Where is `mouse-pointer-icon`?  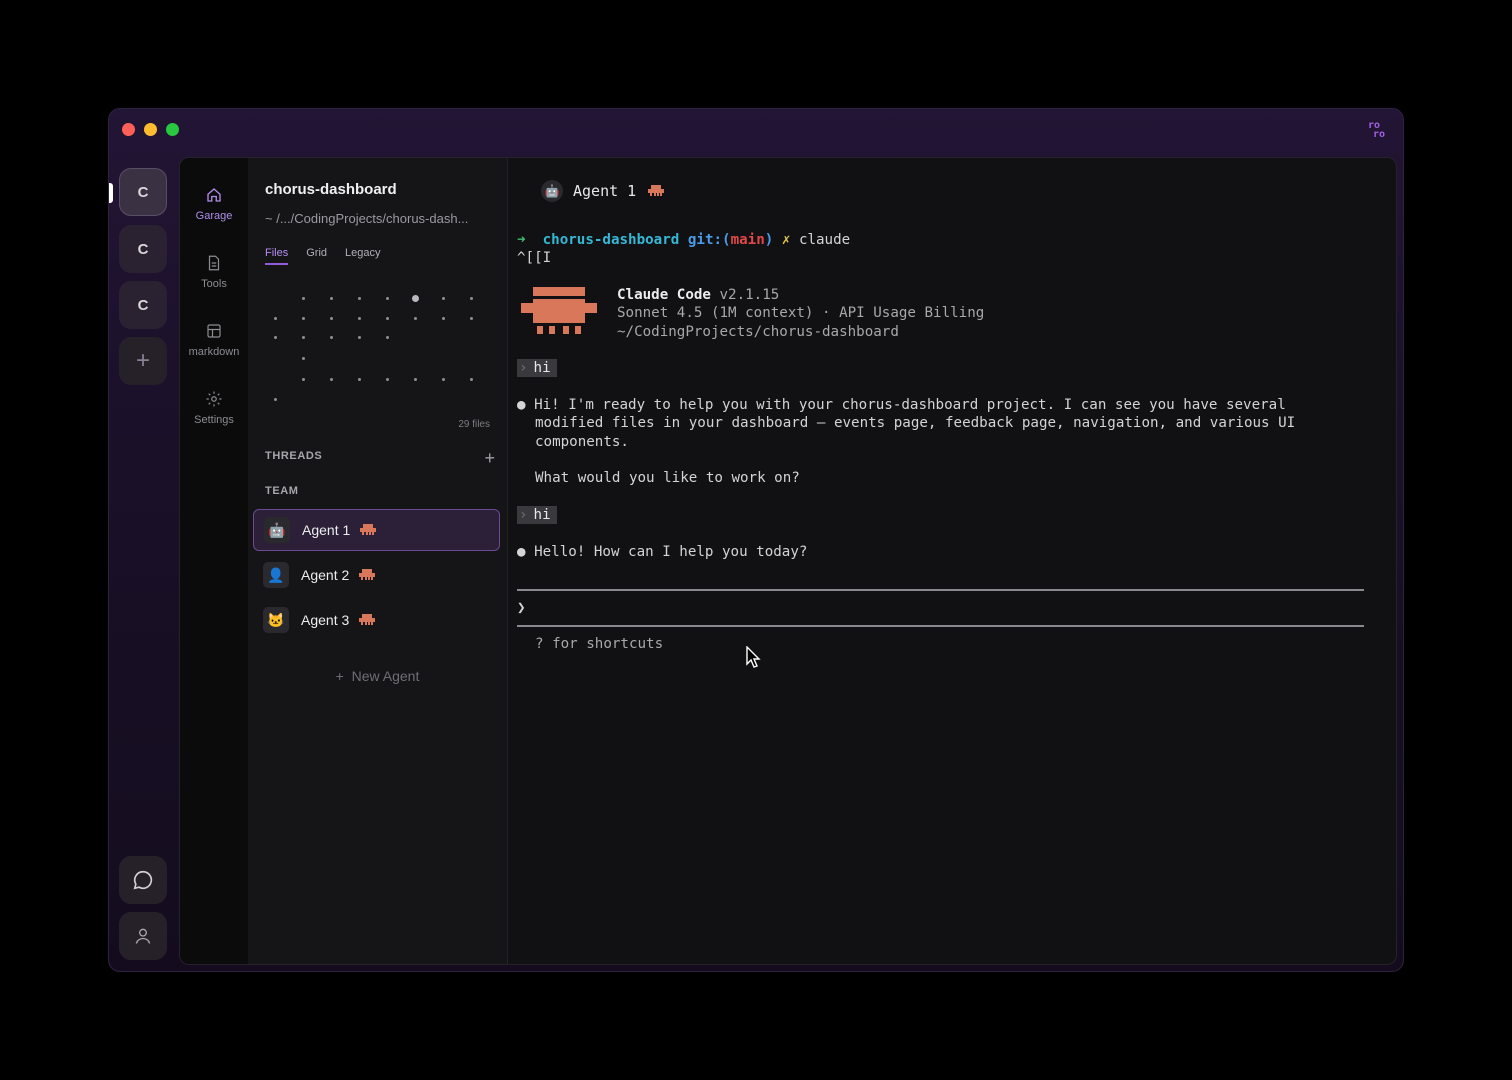
mouse-pointer-icon is located at coordinates (753, 657).